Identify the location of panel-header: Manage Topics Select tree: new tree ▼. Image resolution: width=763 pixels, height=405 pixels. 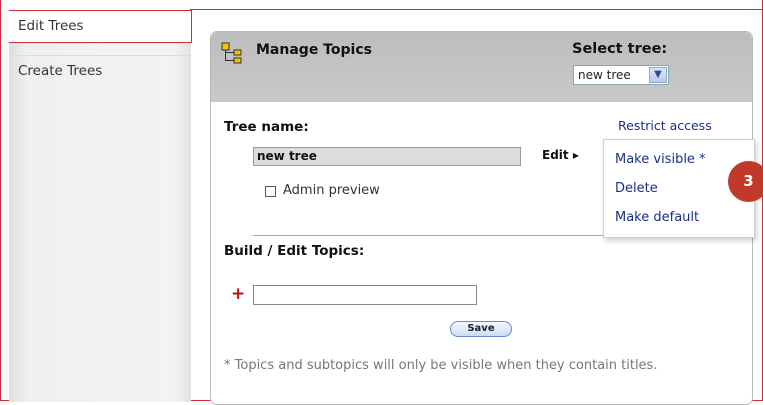
(481, 67).